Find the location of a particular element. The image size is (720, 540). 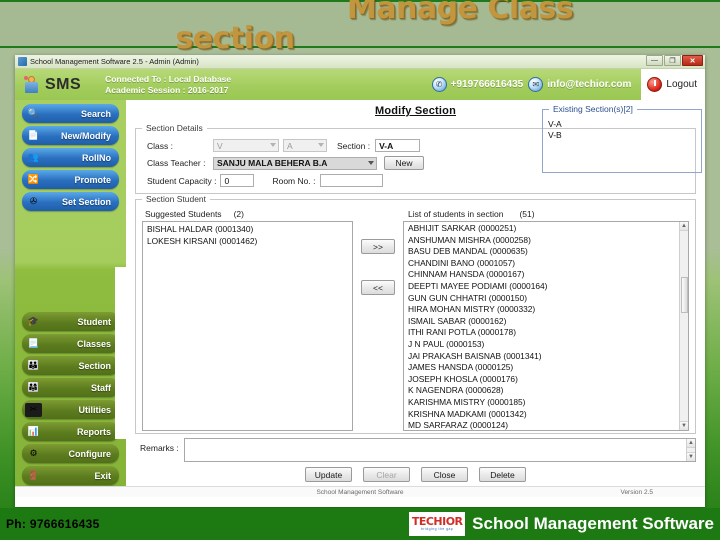

footer-title: School Management Software is located at coordinates (593, 523).